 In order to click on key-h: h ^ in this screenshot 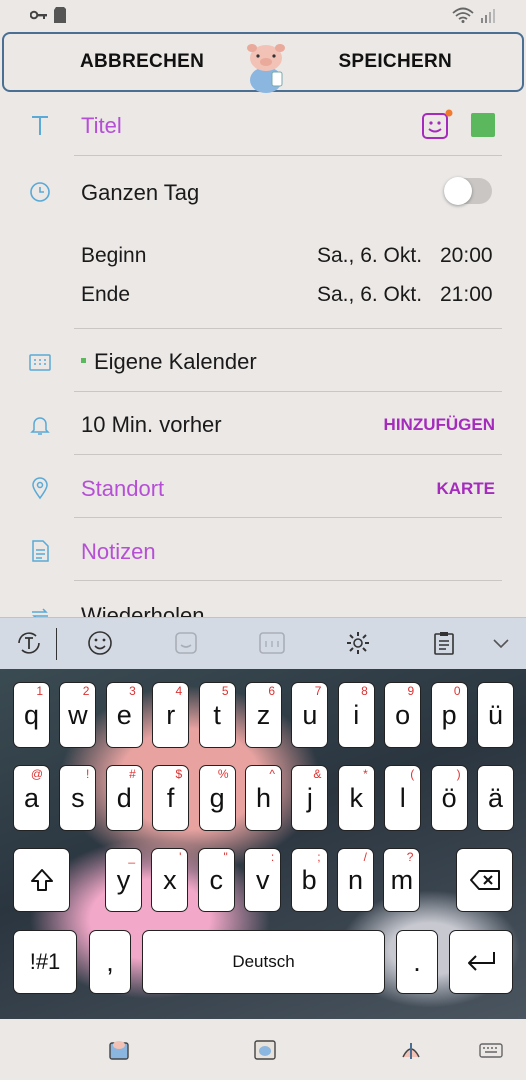, I will do `click(263, 798)`.